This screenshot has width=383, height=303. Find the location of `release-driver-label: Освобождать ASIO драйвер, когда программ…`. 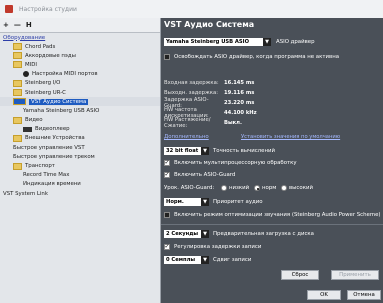

release-driver-label: Освобождать ASIO драйвер, когда программ… is located at coordinates (257, 57).